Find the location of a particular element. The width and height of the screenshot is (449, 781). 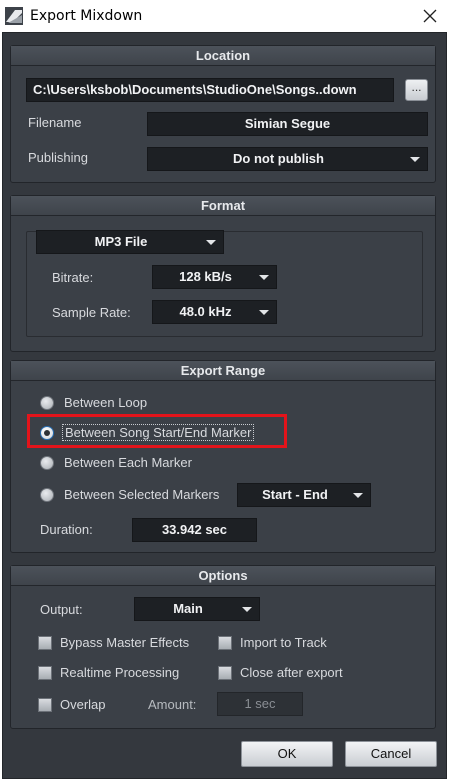

between-loop-label: Between Loop is located at coordinates (105, 402).